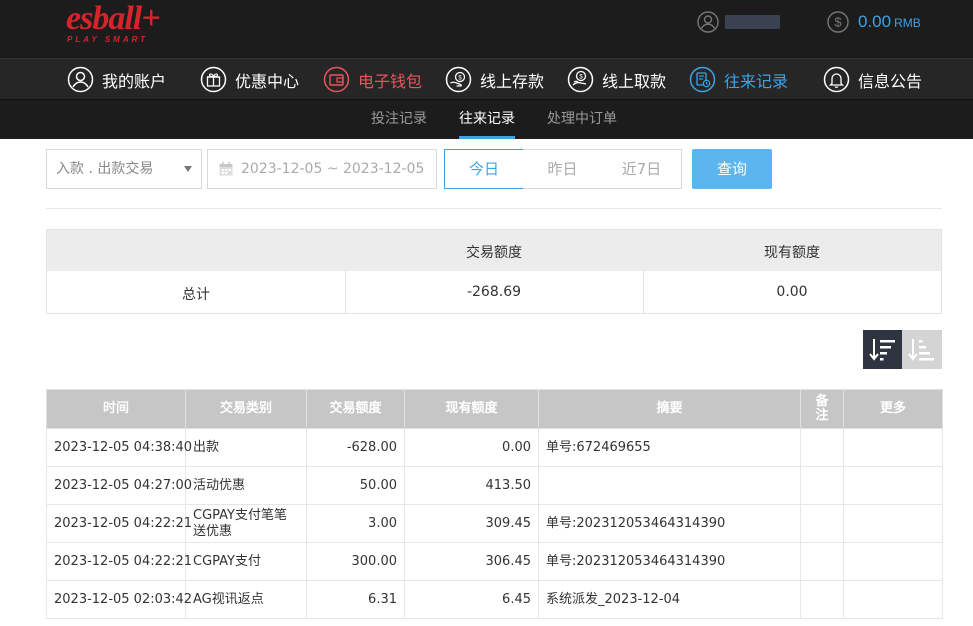 The image size is (973, 626). I want to click on summary-table: 交易额度 现有额度 总计 -268.69 0.00, so click(494, 271).